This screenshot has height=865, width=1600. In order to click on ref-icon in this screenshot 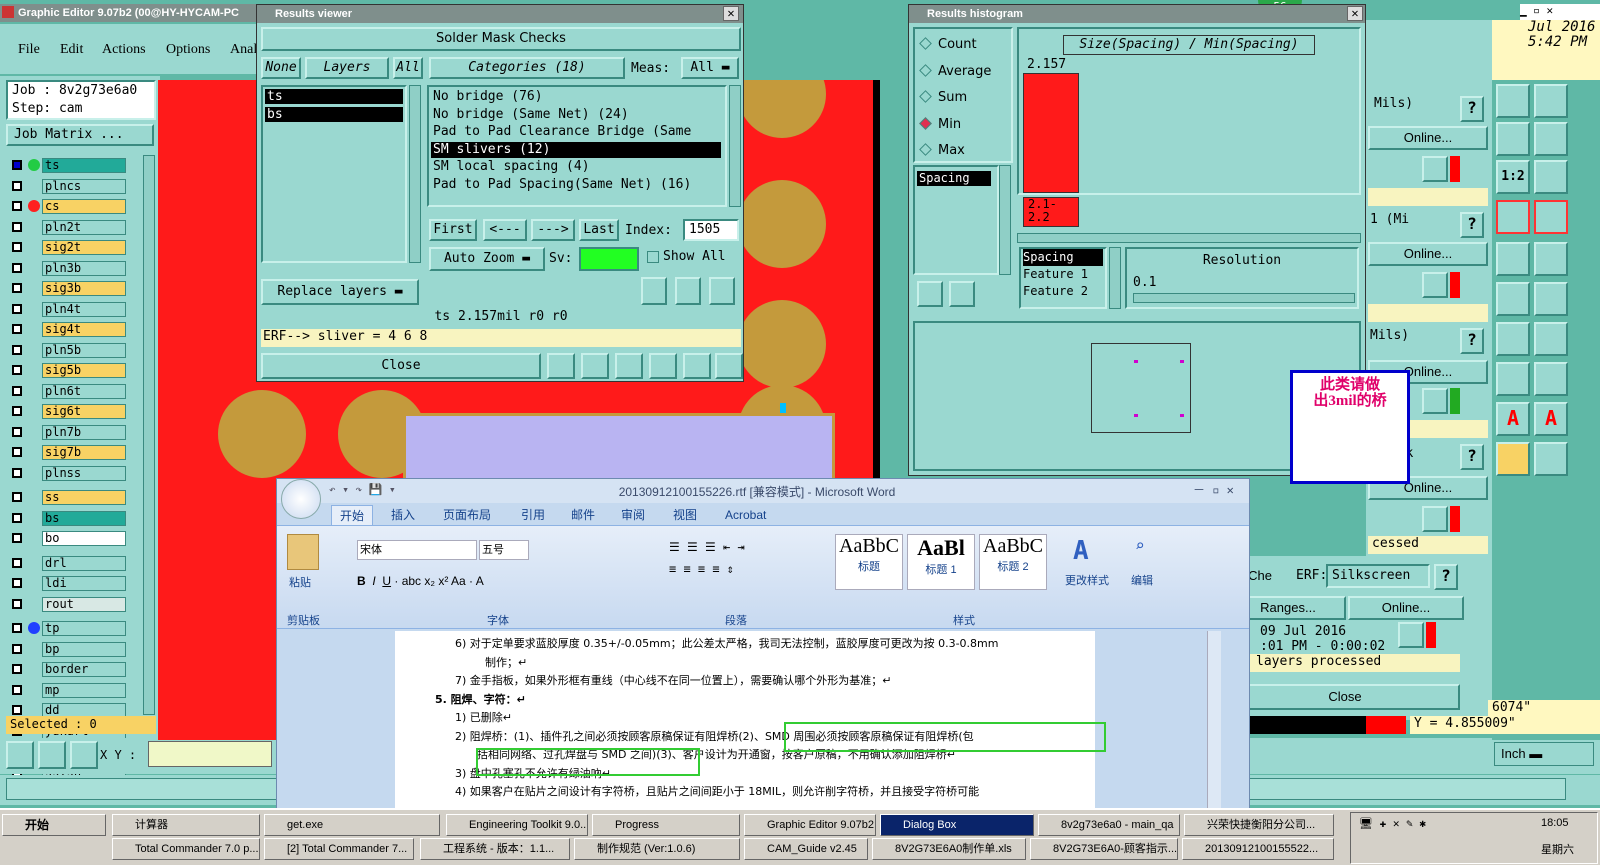, I will do `click(962, 294)`.